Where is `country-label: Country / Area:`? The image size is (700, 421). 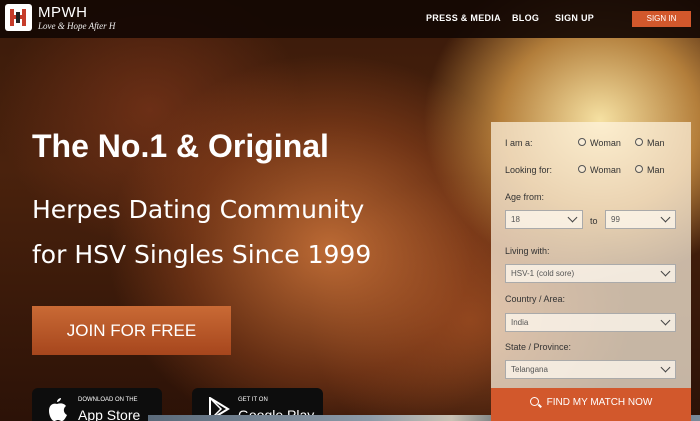 country-label: Country / Area: is located at coordinates (535, 299).